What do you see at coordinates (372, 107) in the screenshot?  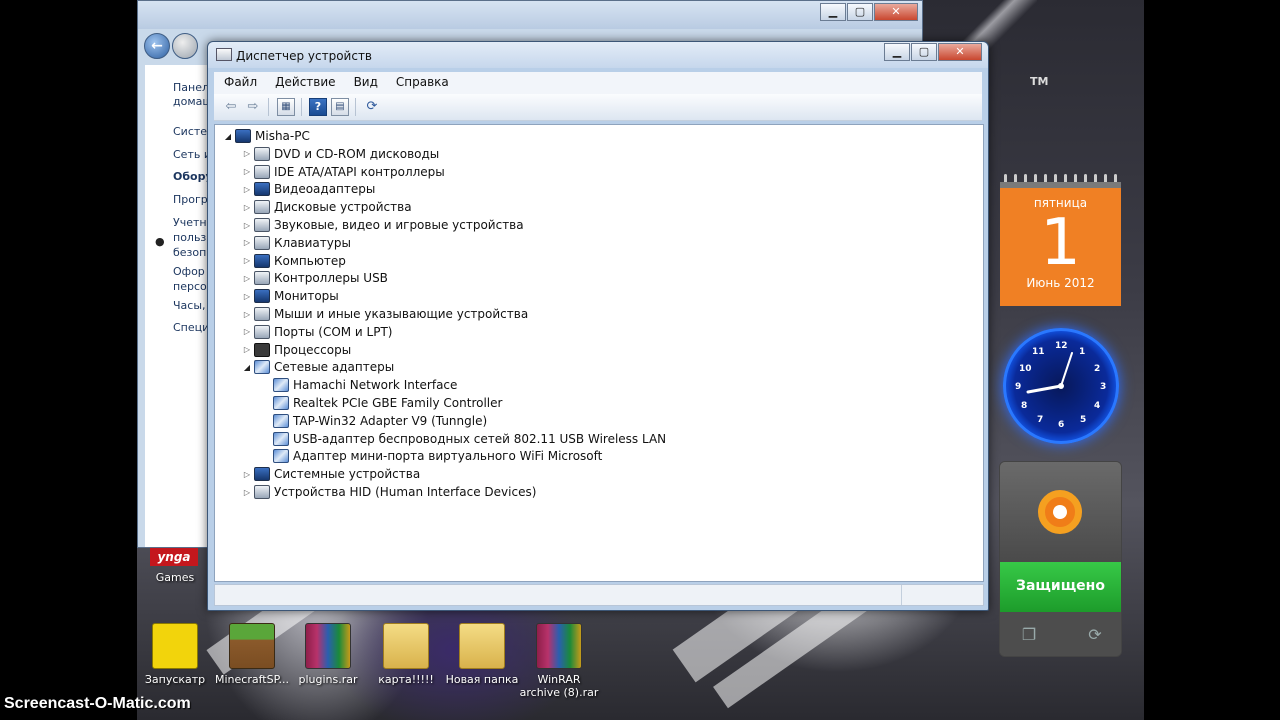 I see `scan-hardware-icon: ⟳` at bounding box center [372, 107].